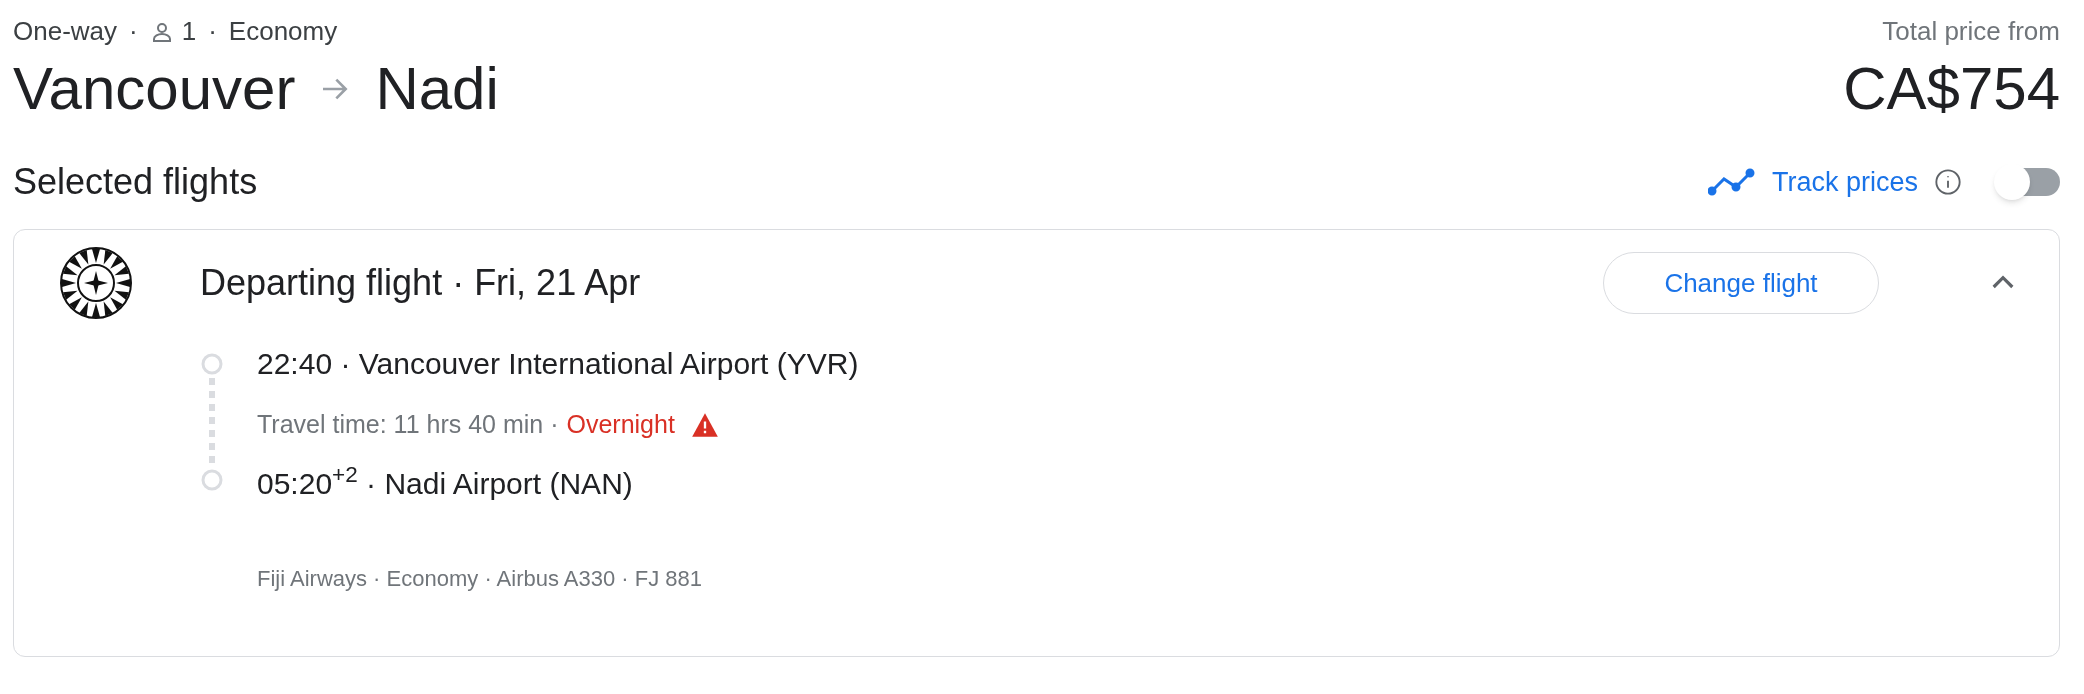  What do you see at coordinates (704, 424) in the screenshot?
I see `warning-icon` at bounding box center [704, 424].